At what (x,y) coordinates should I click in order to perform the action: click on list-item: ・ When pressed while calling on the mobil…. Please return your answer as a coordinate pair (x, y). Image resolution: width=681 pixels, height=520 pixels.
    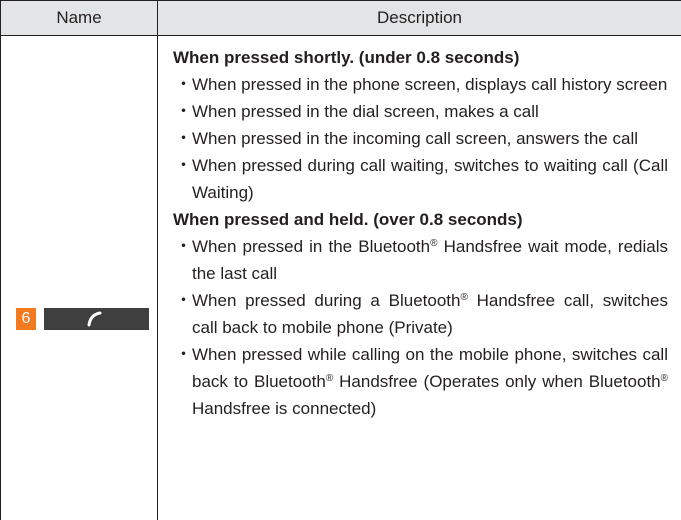
    Looking at the image, I should click on (420, 381).